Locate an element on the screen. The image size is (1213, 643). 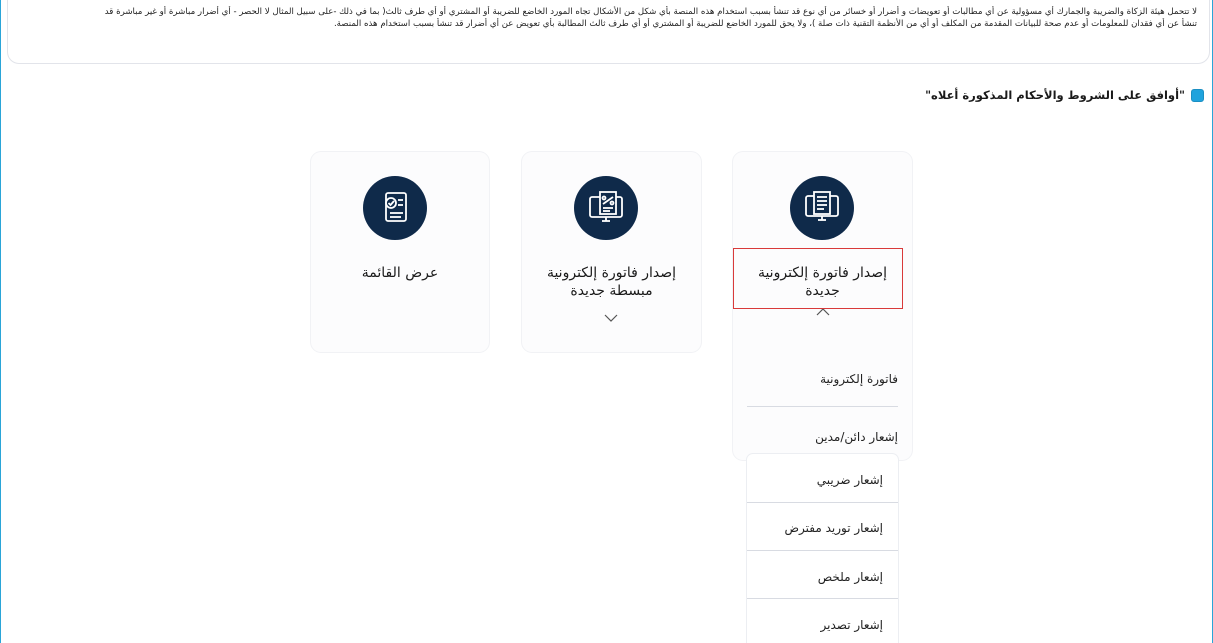
simplified-invoice-monitor-icon is located at coordinates (606, 208).